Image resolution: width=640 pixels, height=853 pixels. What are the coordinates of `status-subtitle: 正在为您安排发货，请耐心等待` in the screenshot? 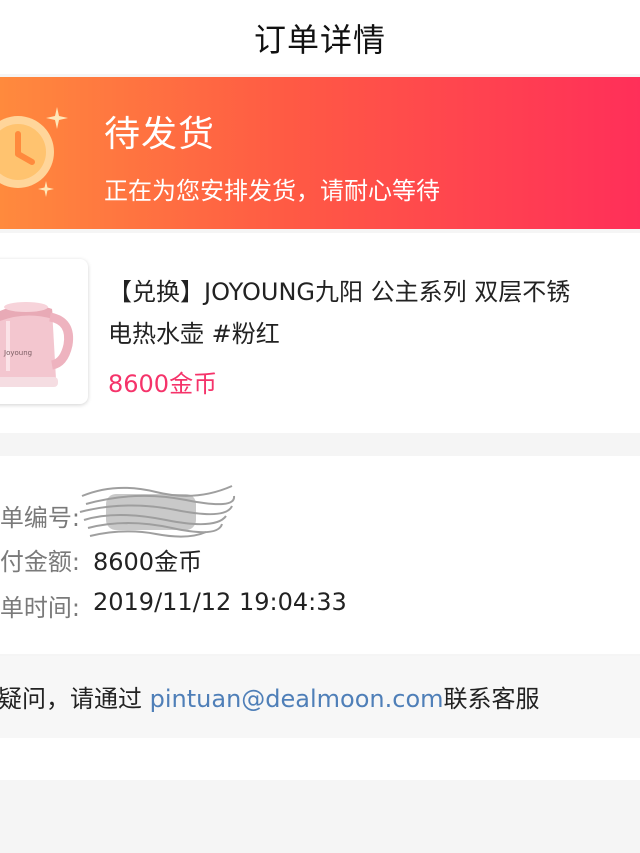 It's located at (272, 191).